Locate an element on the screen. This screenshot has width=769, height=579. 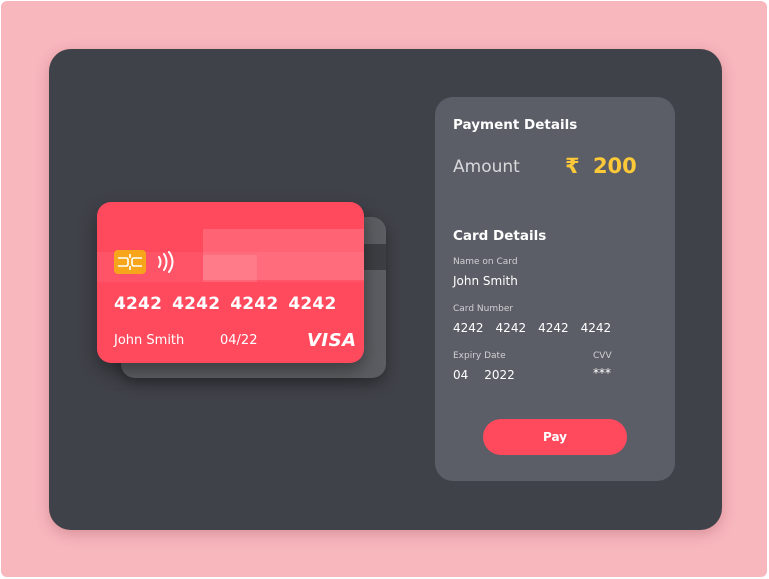
amount-number: 200 is located at coordinates (614, 166).